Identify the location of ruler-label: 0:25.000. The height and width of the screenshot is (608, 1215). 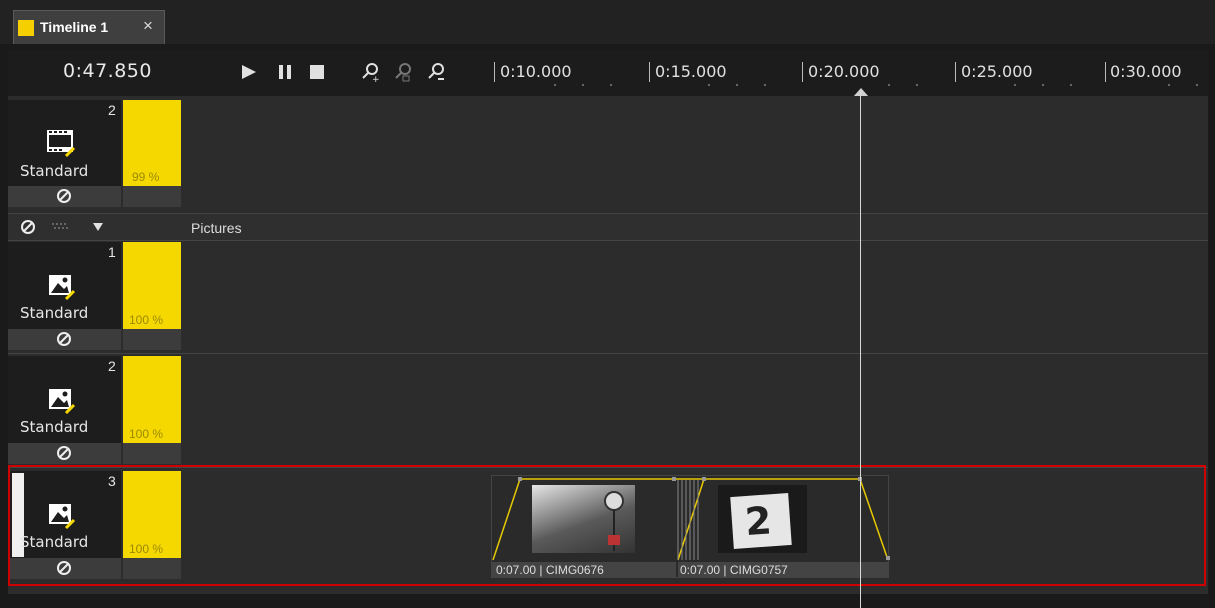
(997, 71).